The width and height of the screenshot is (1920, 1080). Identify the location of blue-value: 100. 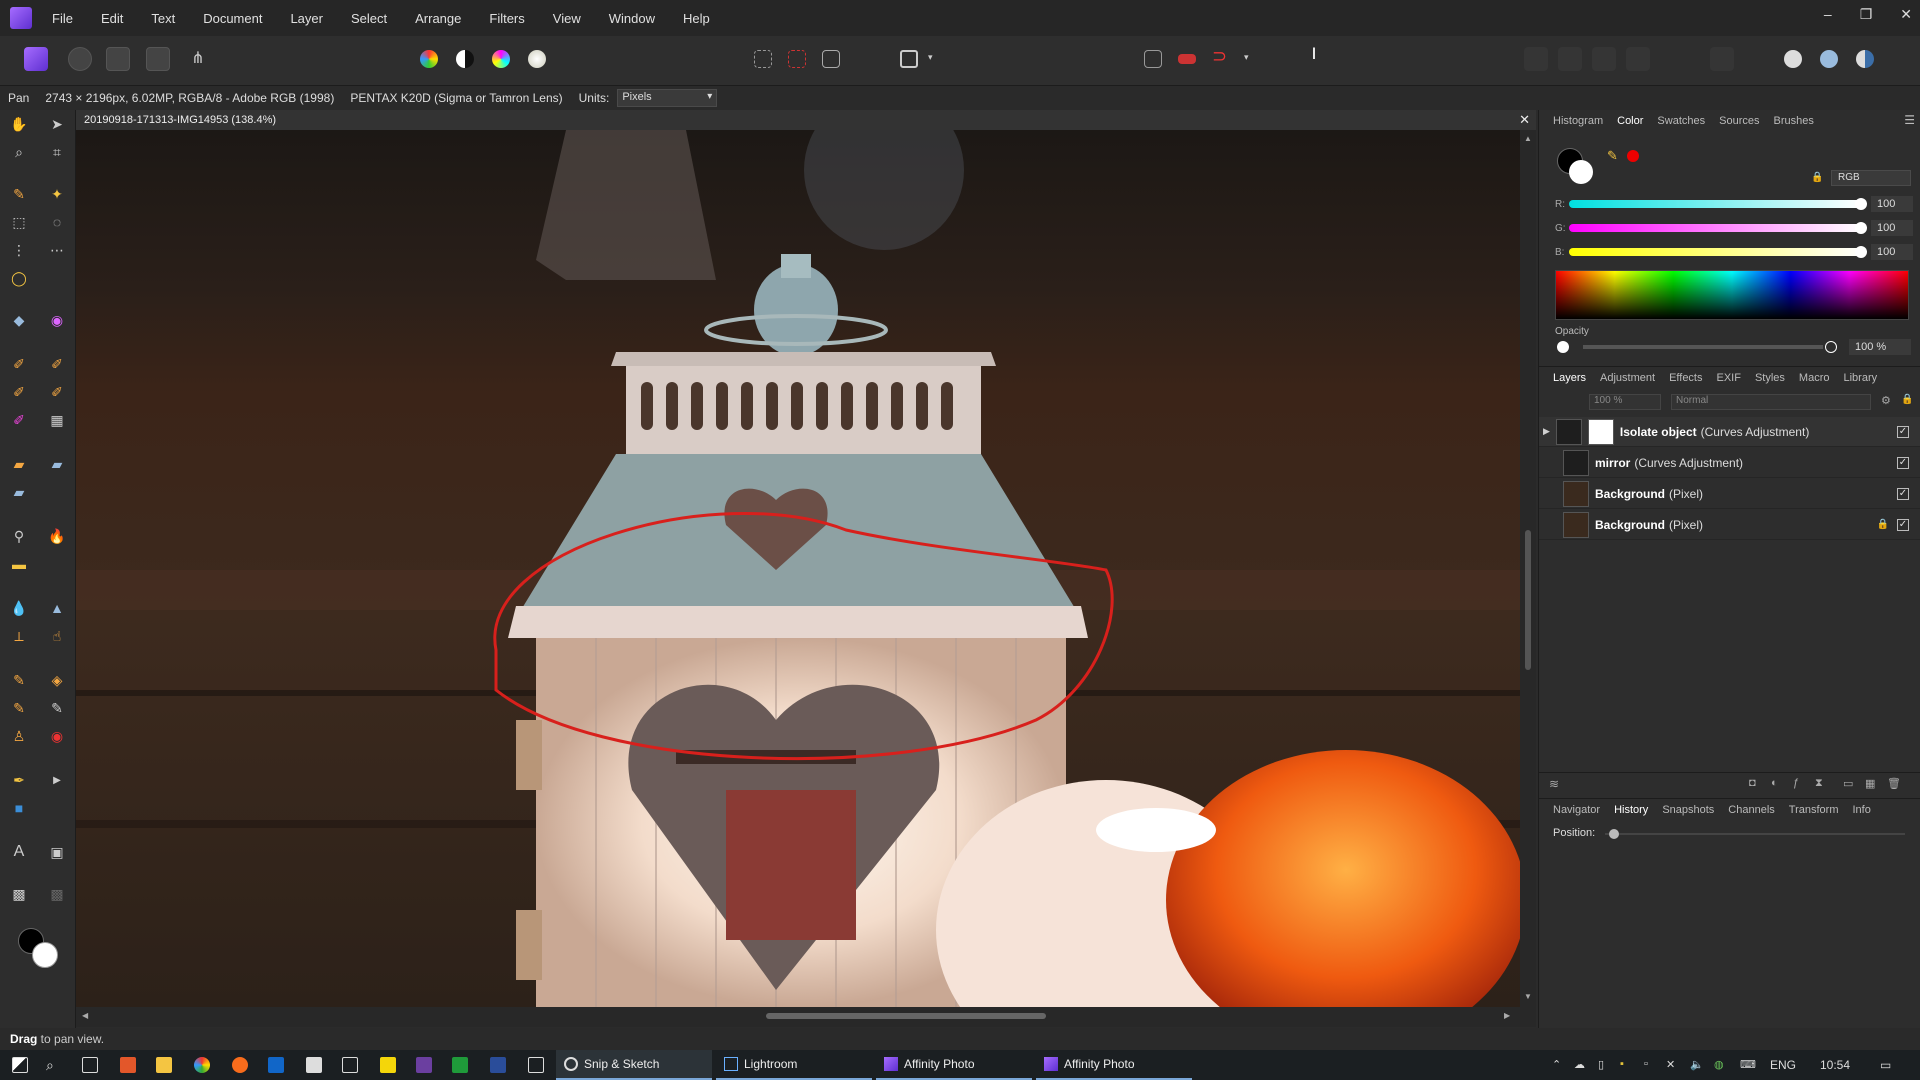
(1892, 252).